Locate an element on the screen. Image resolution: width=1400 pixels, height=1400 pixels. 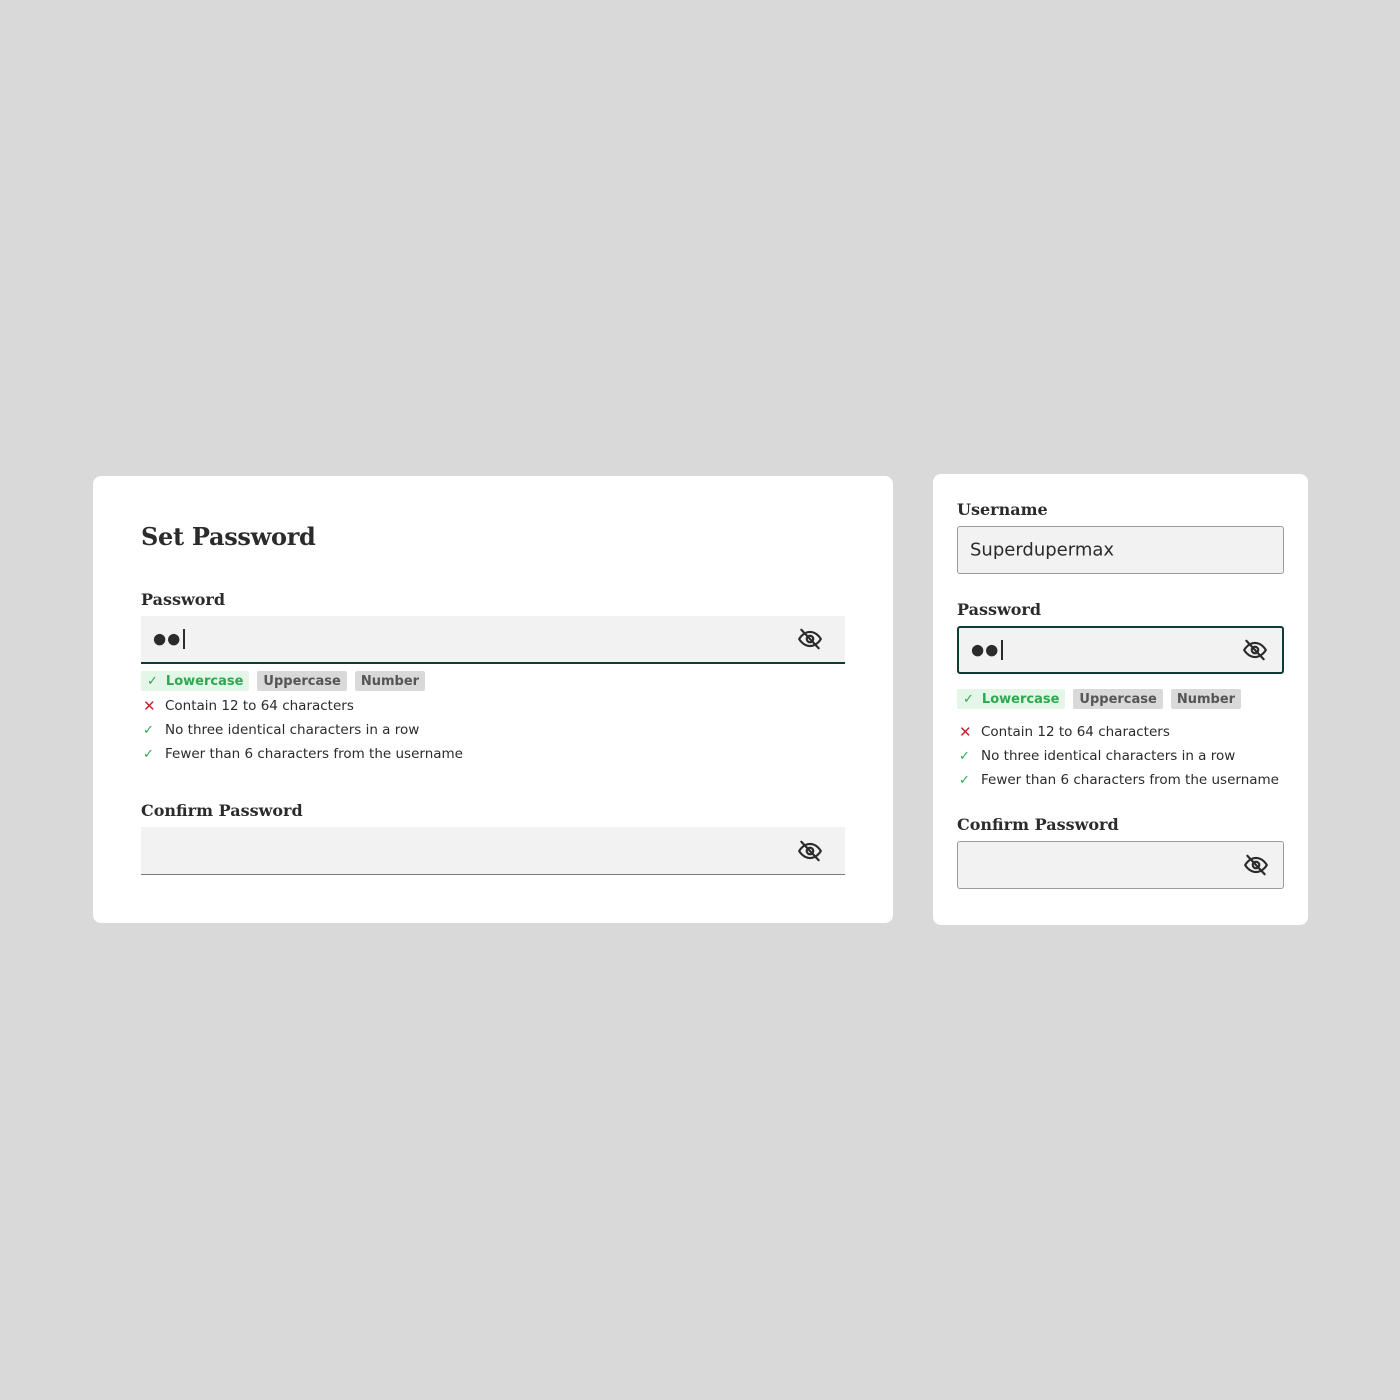
username-label: Username is located at coordinates (1002, 509).